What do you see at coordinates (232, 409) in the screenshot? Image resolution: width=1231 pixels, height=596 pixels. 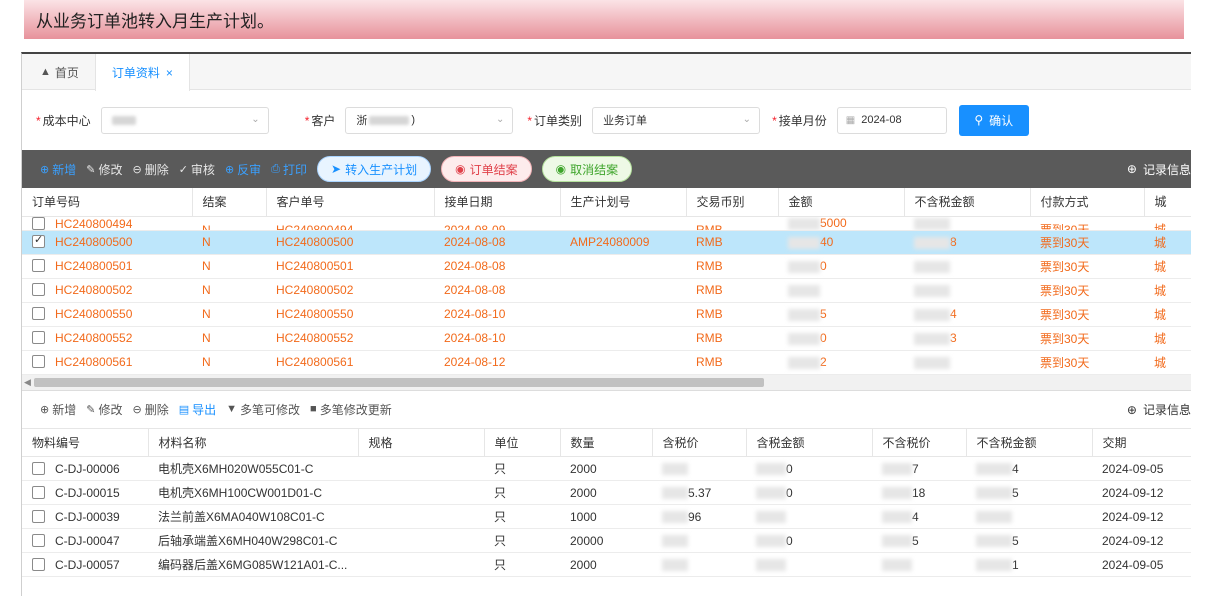 I see `filter-icon: ▼` at bounding box center [232, 409].